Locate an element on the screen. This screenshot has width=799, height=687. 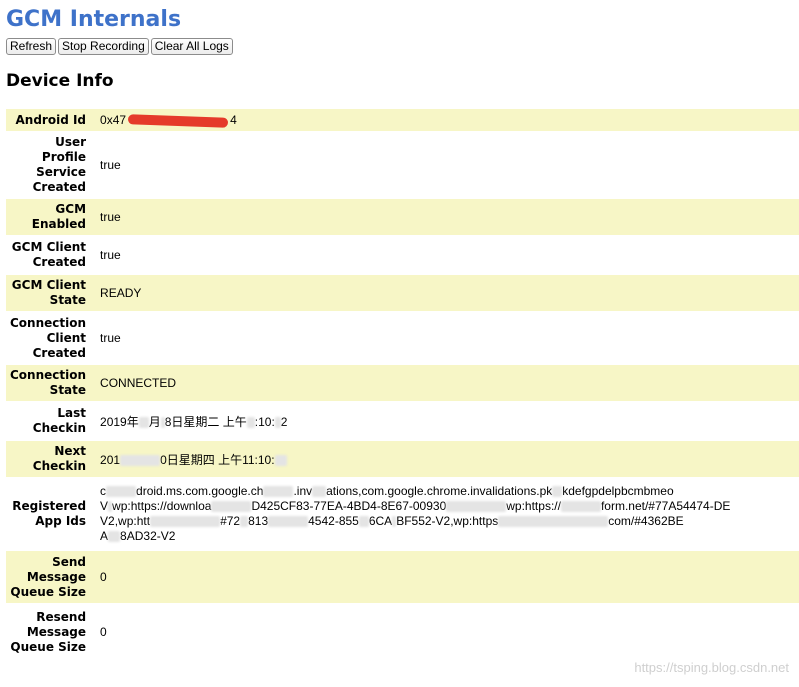
last-checkin-part: 8日星期二 上午 is located at coordinates (205, 421).